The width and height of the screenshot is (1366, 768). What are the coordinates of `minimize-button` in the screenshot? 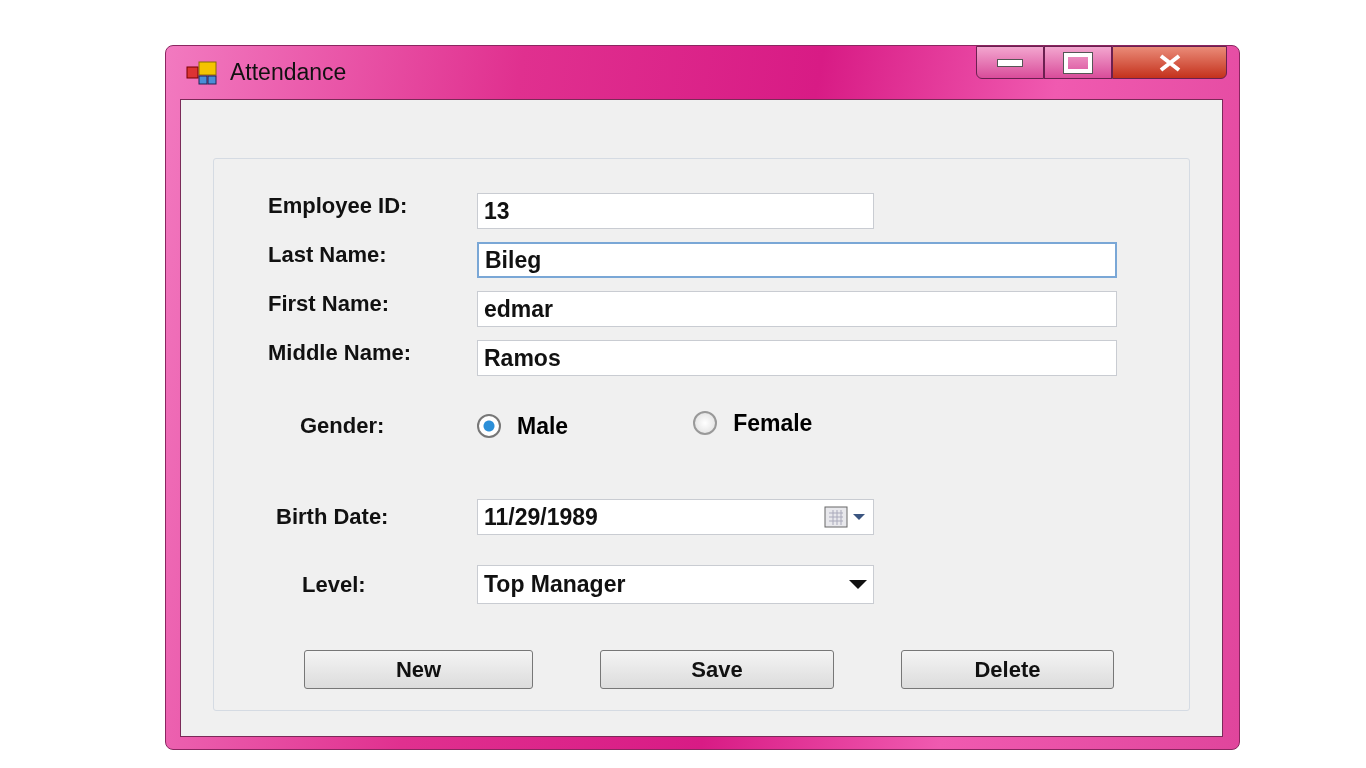 It's located at (1010, 62).